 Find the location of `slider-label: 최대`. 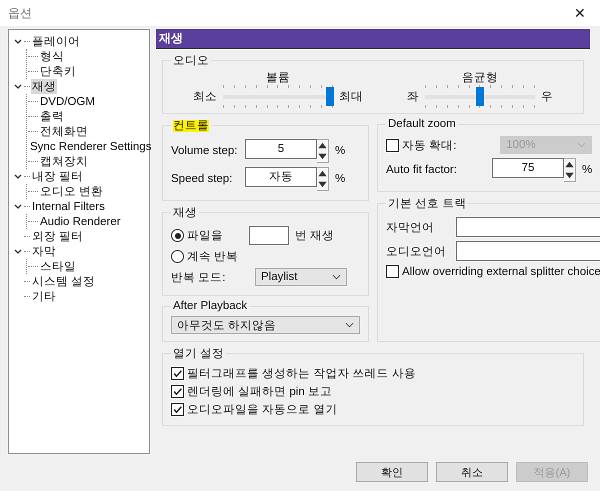

slider-label: 최대 is located at coordinates (351, 97).